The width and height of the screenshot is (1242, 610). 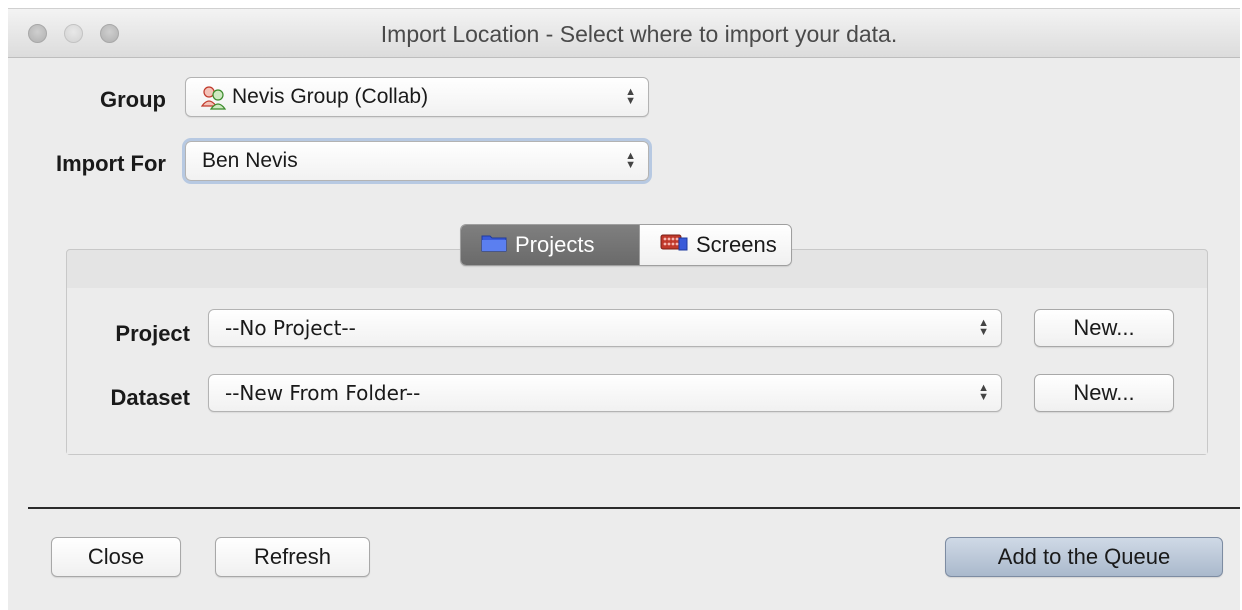 I want to click on tab-screens: Screens, so click(x=715, y=245).